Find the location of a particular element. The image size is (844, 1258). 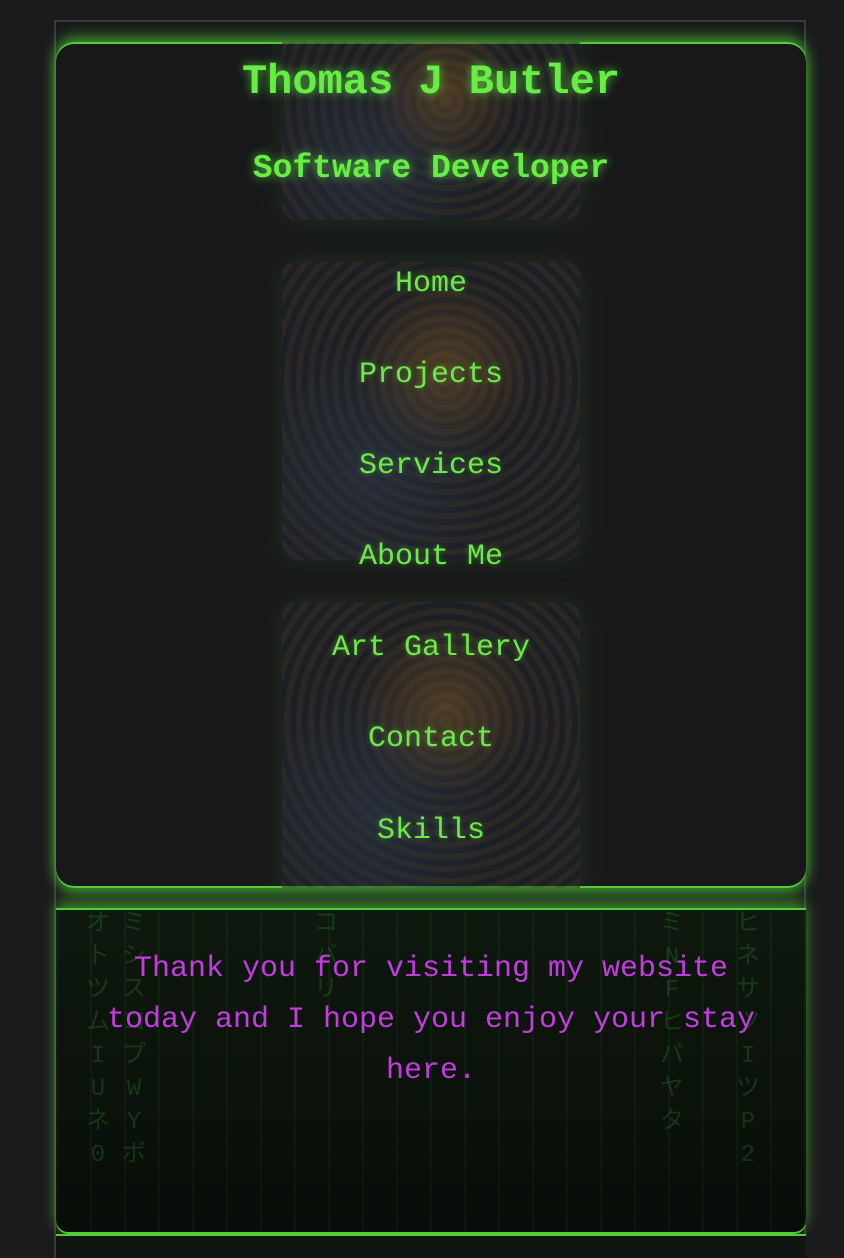

nav-about-link: About Me is located at coordinates (431, 557).